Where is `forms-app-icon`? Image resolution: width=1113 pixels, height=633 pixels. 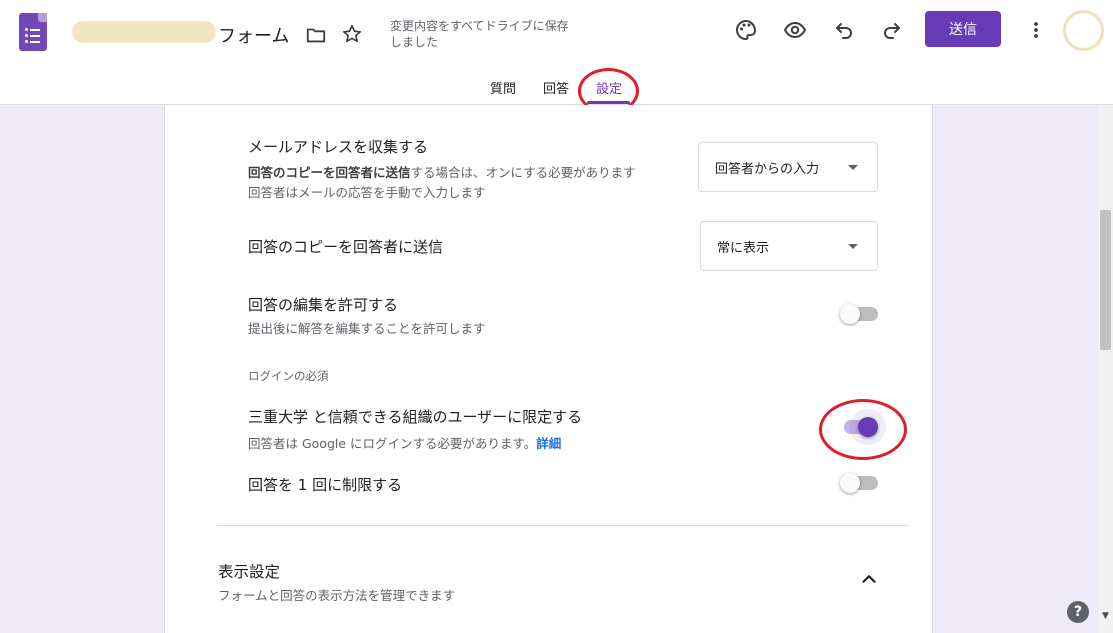
forms-app-icon is located at coordinates (33, 32).